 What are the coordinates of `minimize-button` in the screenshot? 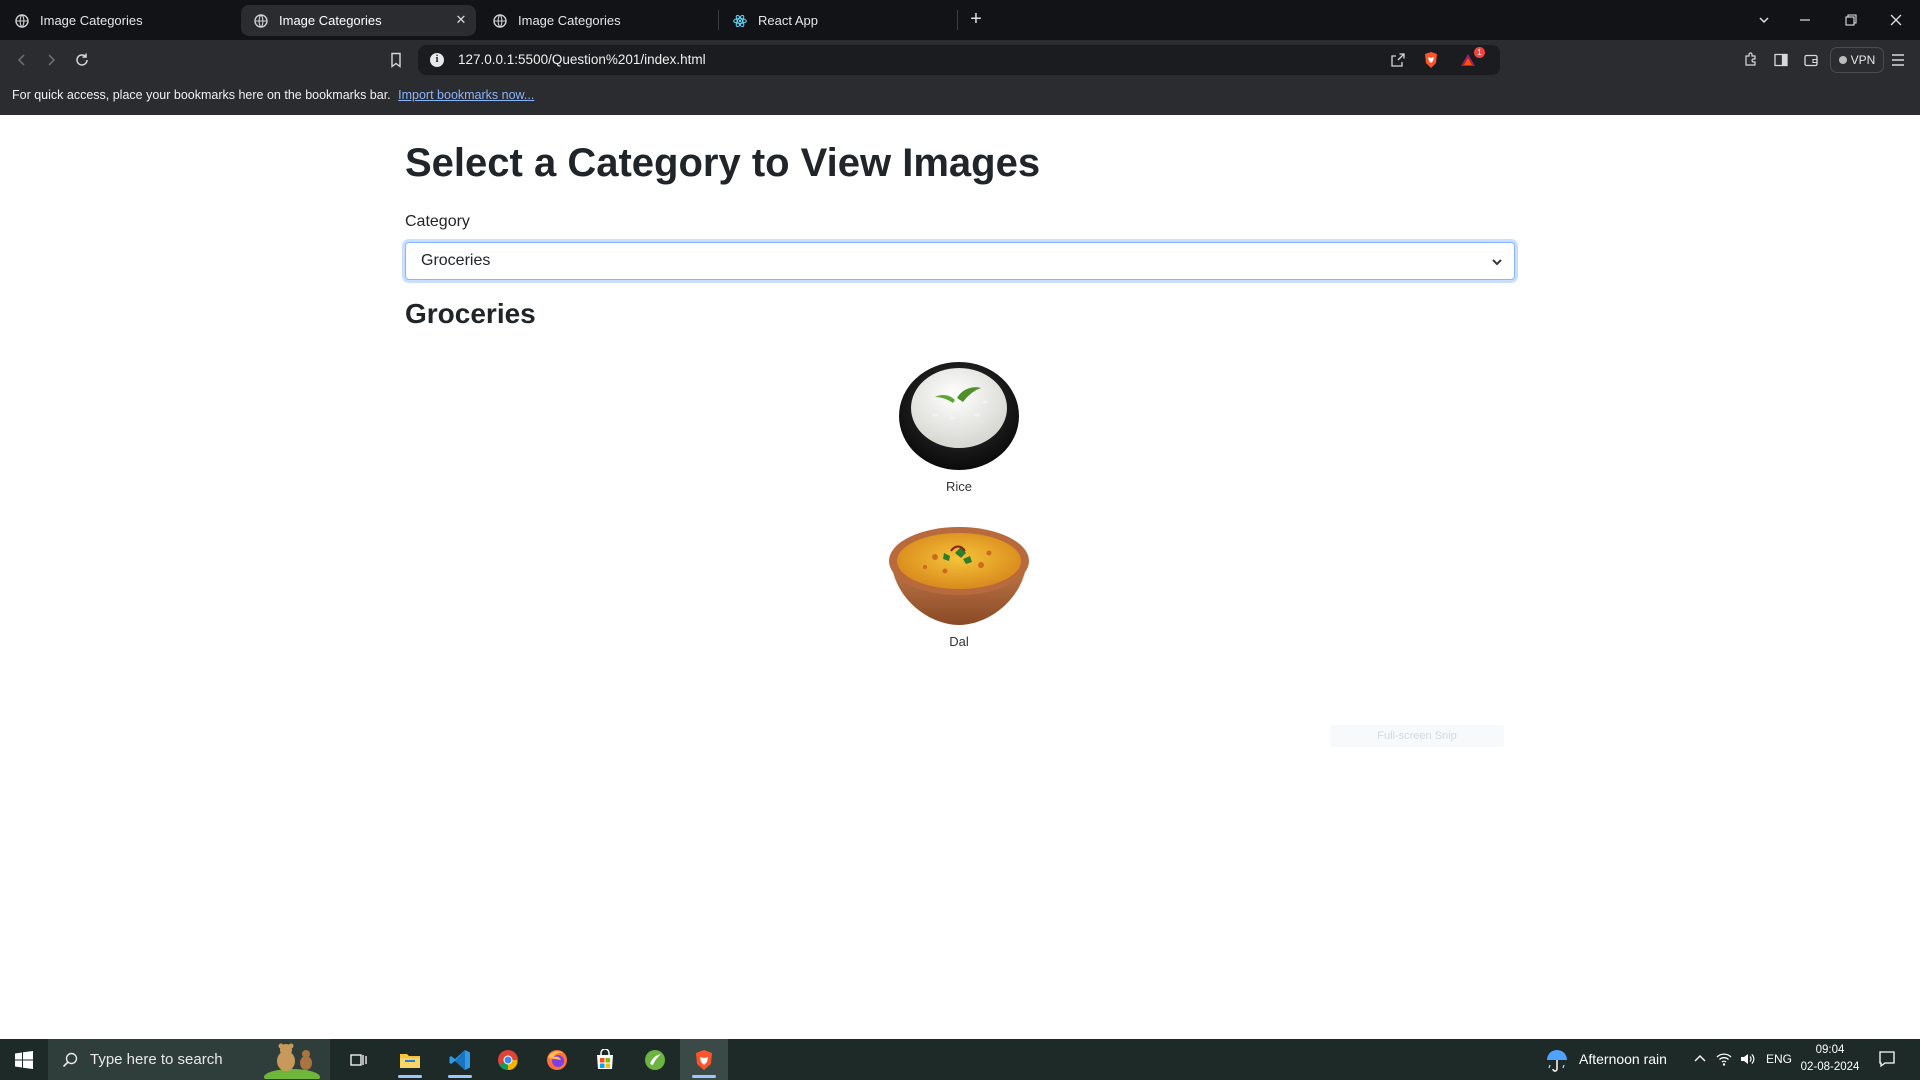 It's located at (1805, 20).